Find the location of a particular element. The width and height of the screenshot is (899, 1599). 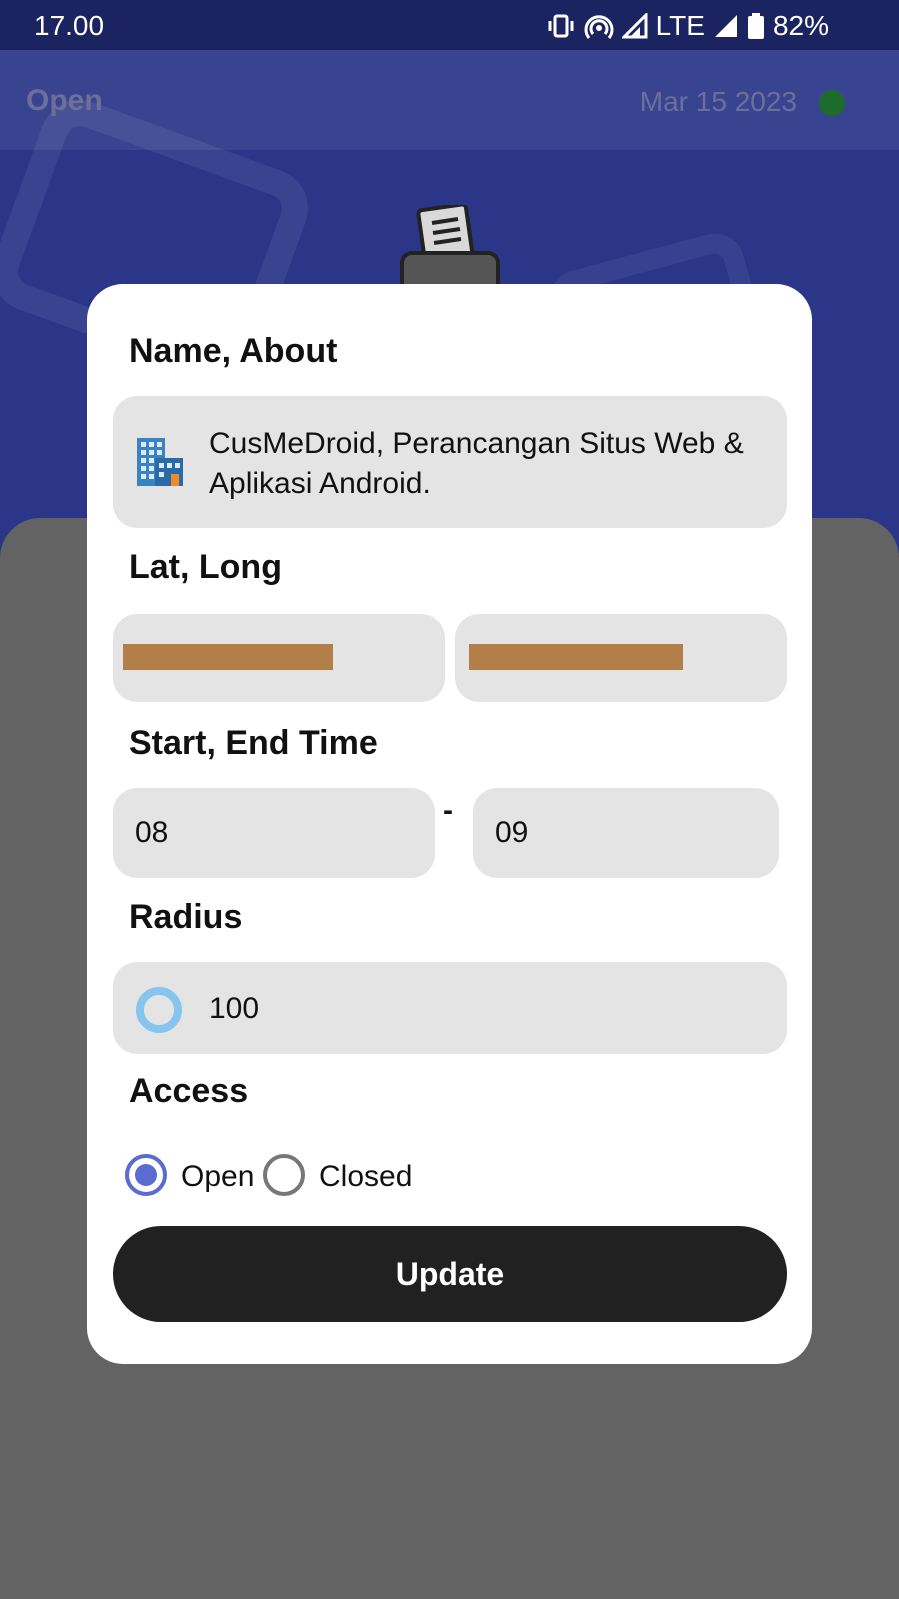

access-closed-label: Closed is located at coordinates (365, 1177).